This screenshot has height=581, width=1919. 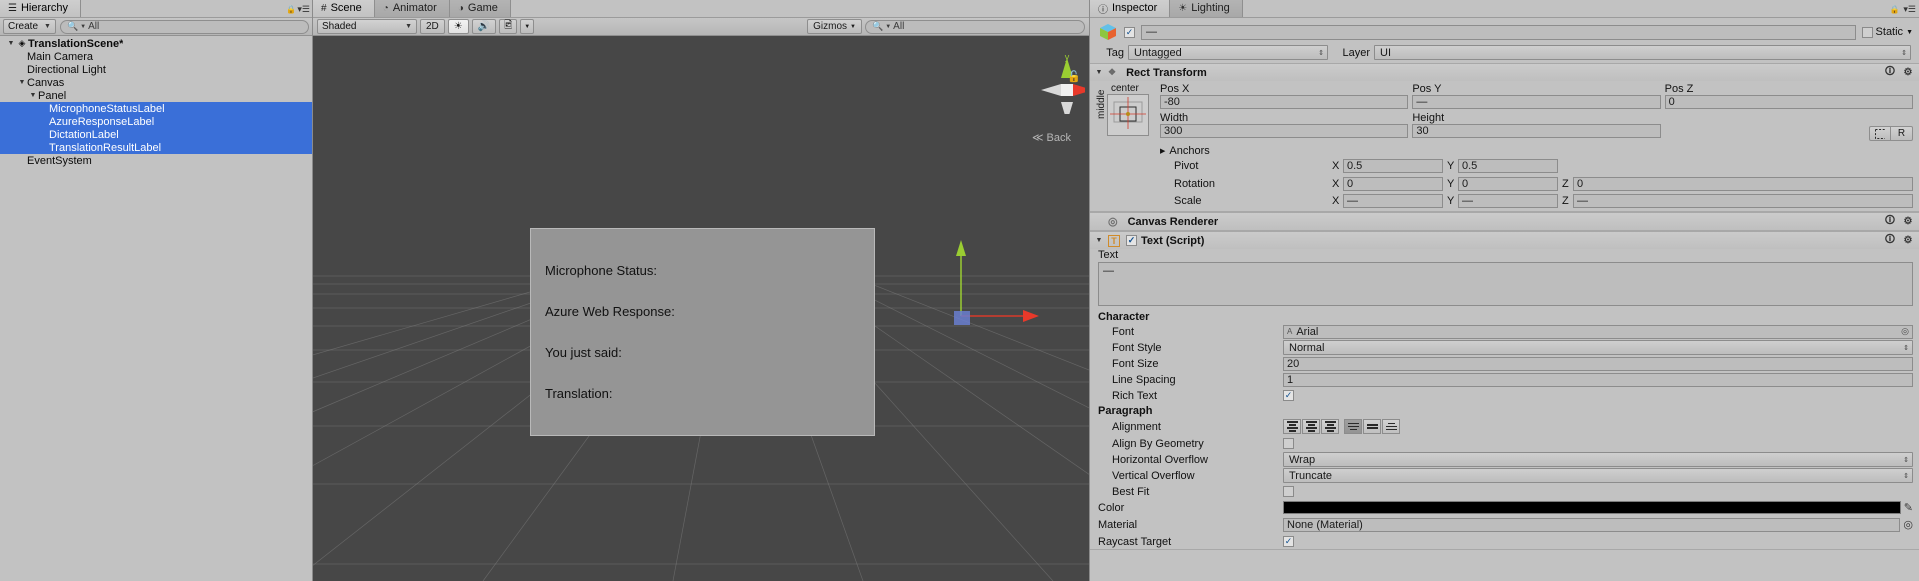 What do you see at coordinates (1908, 507) in the screenshot?
I see `eyedropper-icon: ✎` at bounding box center [1908, 507].